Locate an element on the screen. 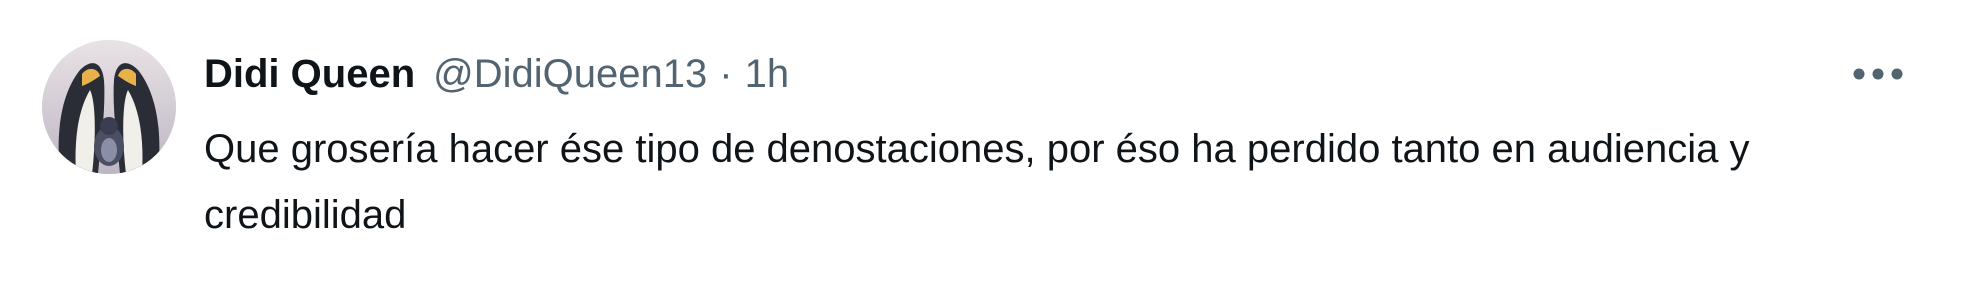 The width and height of the screenshot is (1973, 285). more-dots-icon is located at coordinates (1878, 74).